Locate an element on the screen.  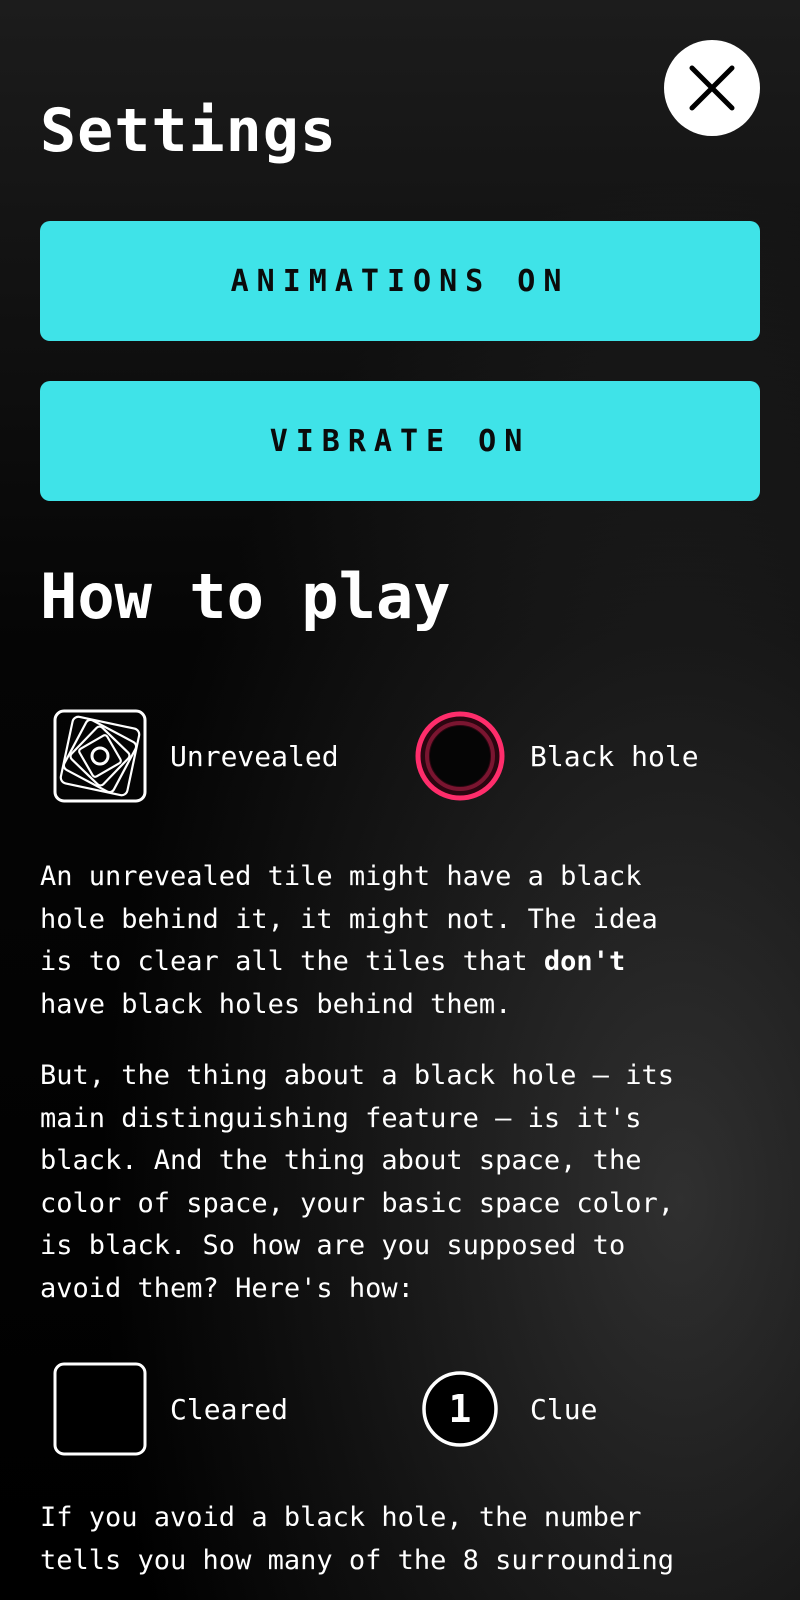
emphasis-dont: don't is located at coordinates (584, 961).